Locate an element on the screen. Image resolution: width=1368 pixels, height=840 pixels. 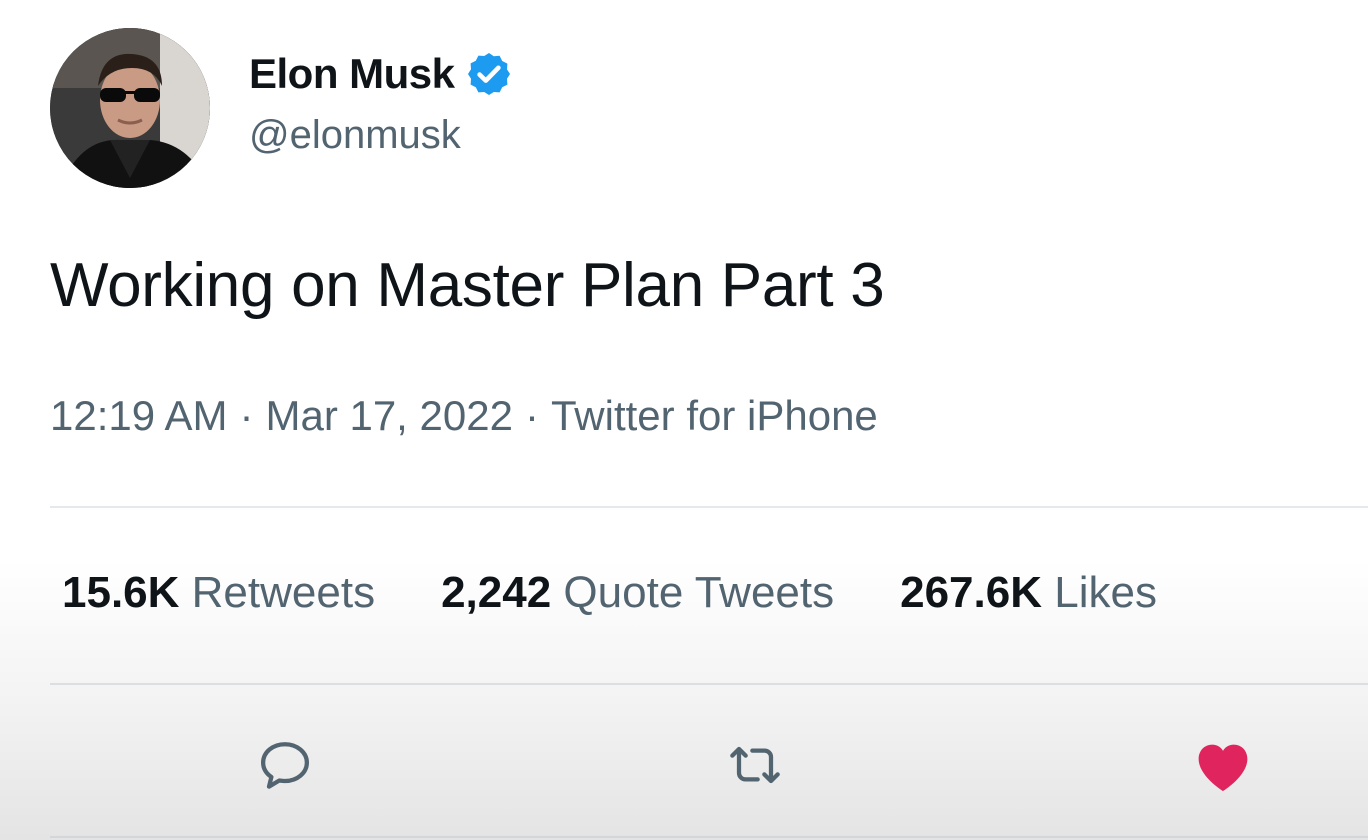
likes-label: Likes is located at coordinates (1105, 592).